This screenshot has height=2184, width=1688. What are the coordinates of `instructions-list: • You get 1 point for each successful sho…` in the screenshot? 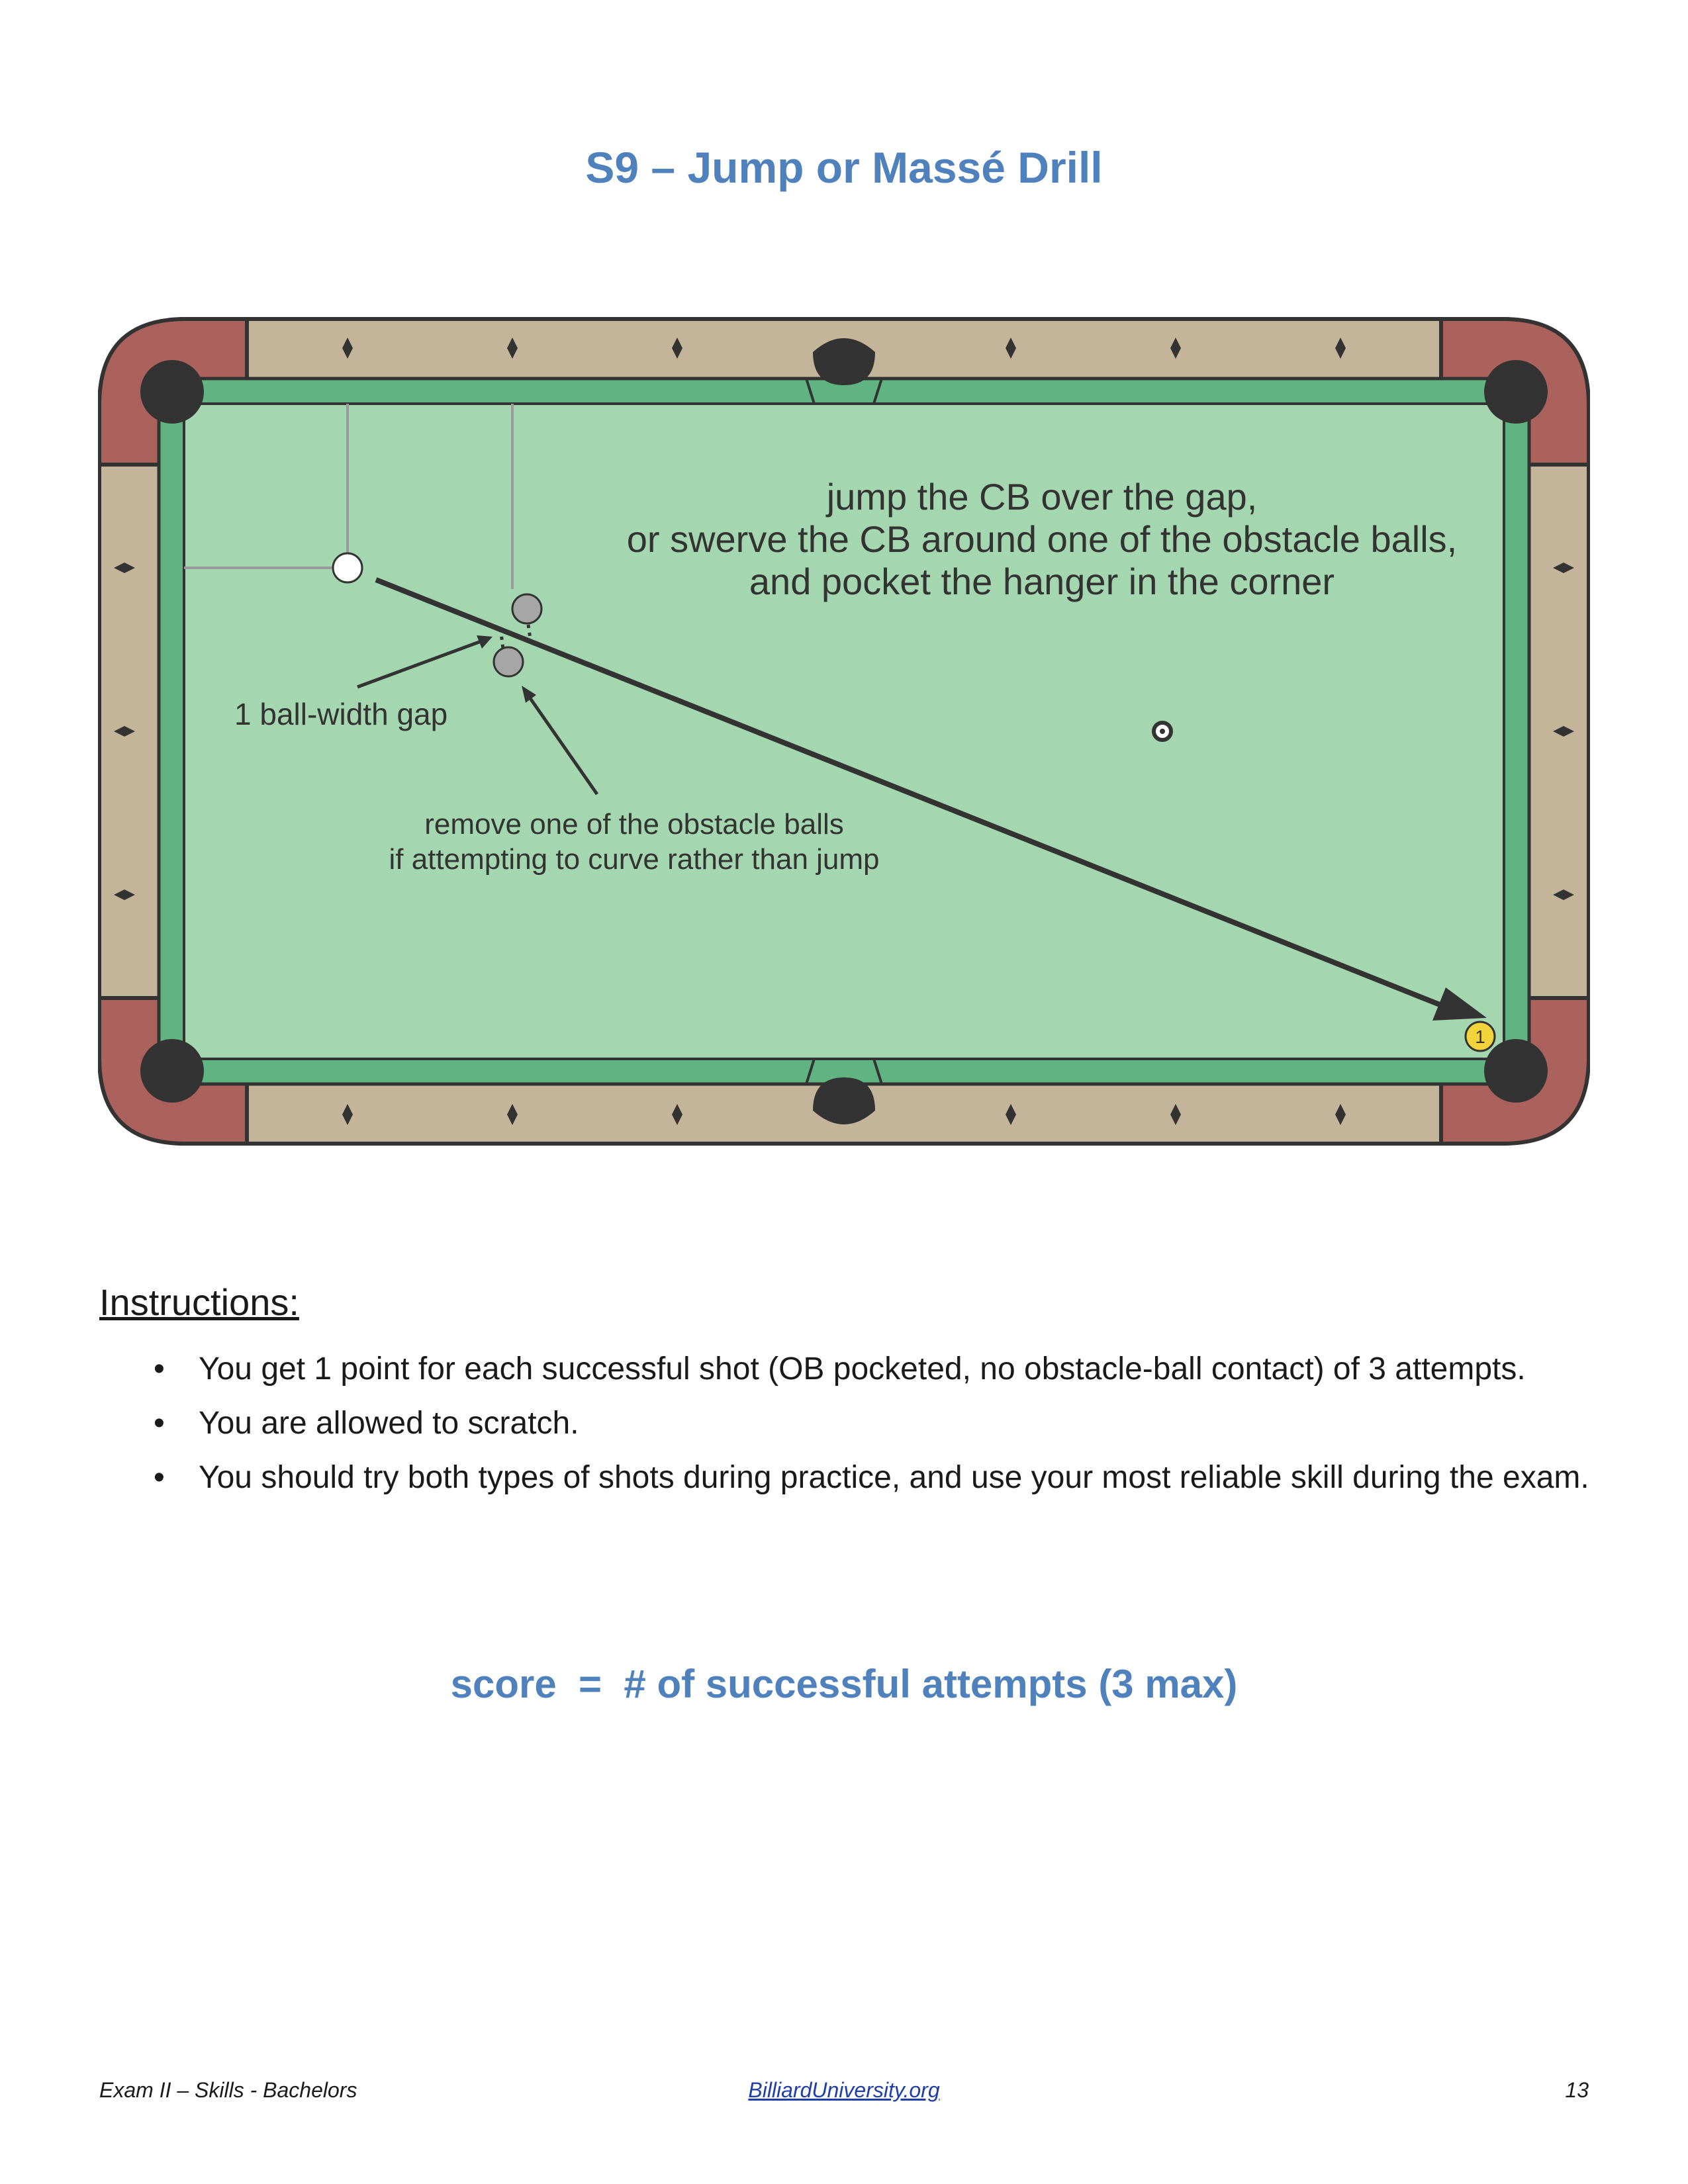 It's located at (870, 1431).